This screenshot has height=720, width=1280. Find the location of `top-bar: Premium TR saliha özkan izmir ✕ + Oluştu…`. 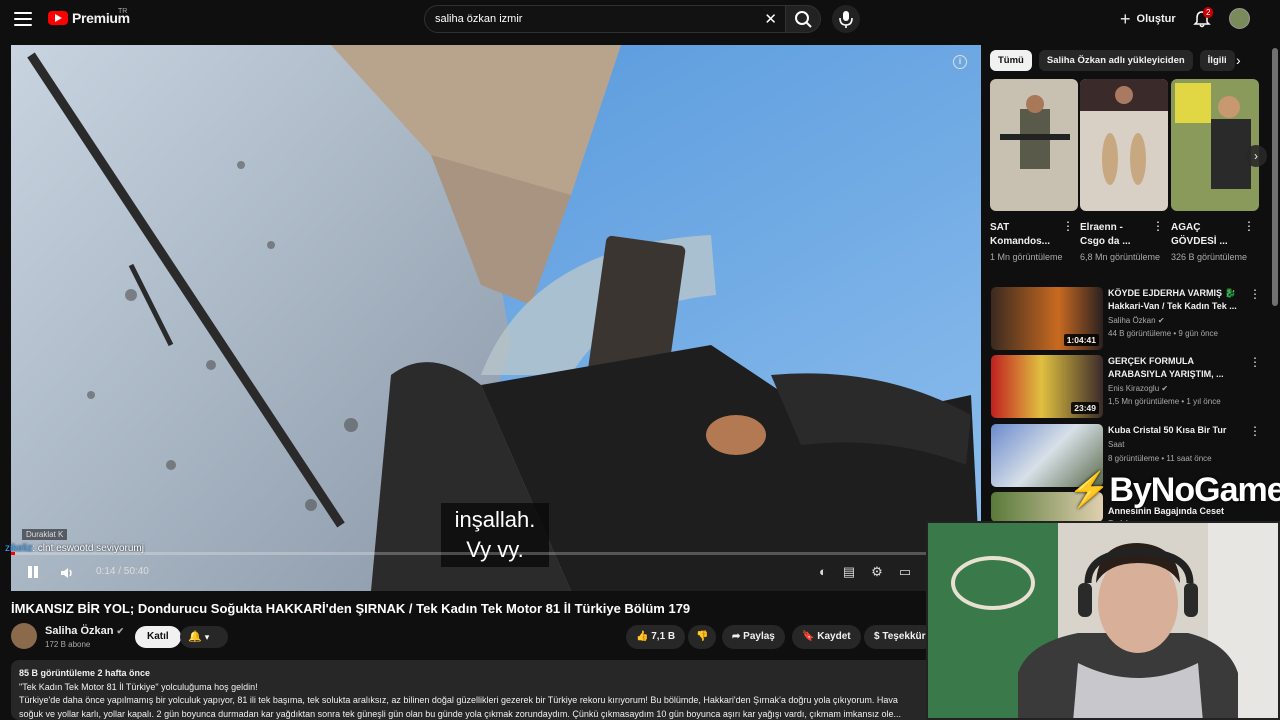

top-bar: Premium TR saliha özkan izmir ✕ + Oluştu… is located at coordinates (640, 19).